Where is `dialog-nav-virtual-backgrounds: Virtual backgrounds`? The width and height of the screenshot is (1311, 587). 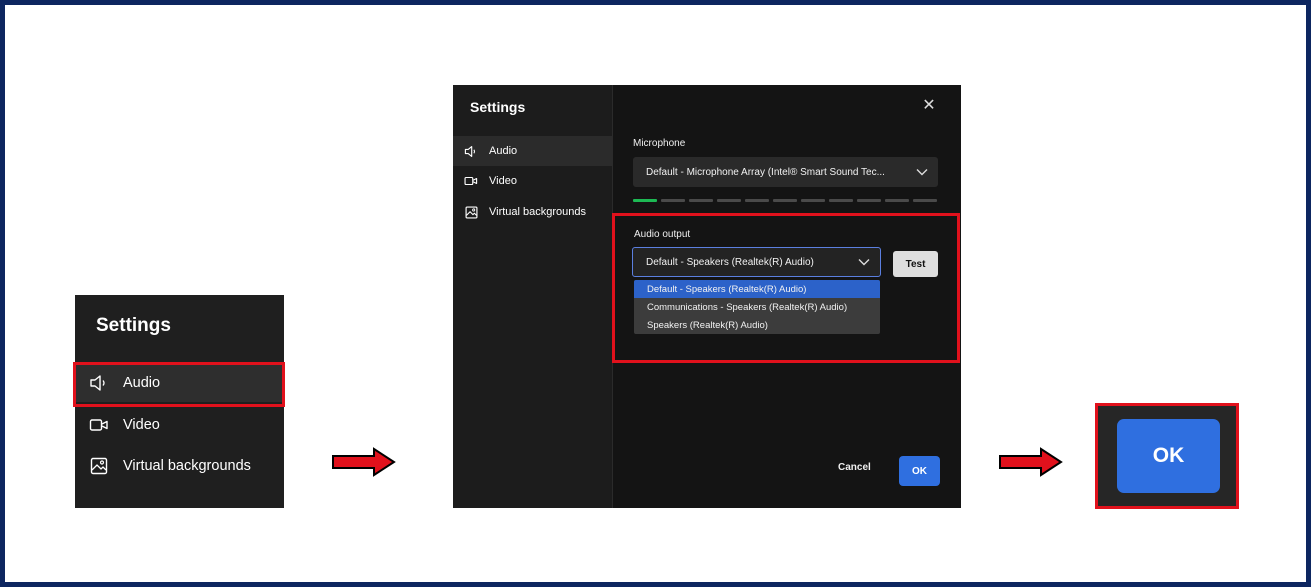
dialog-nav-virtual-backgrounds: Virtual backgrounds is located at coordinates (532, 212).